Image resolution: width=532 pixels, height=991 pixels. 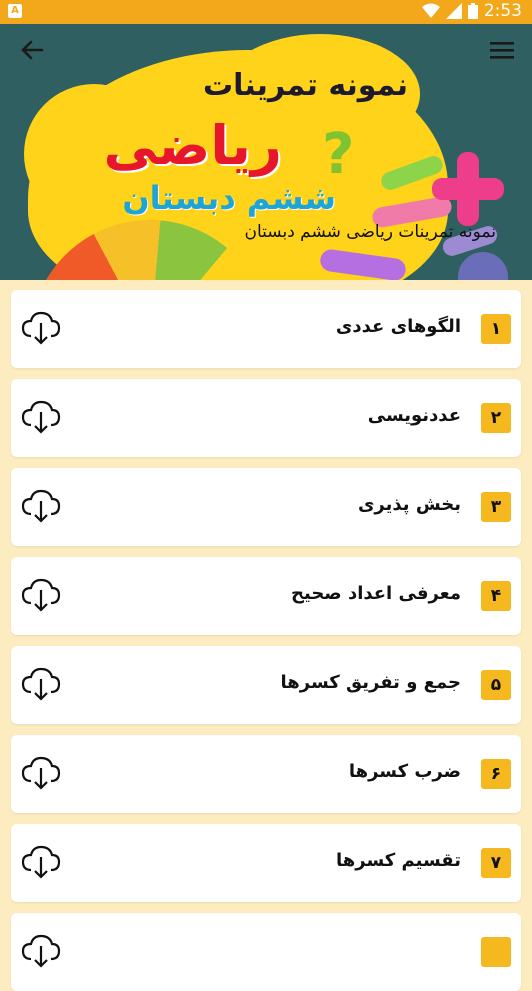 I want to click on lesson-number: ۷, so click(x=496, y=863).